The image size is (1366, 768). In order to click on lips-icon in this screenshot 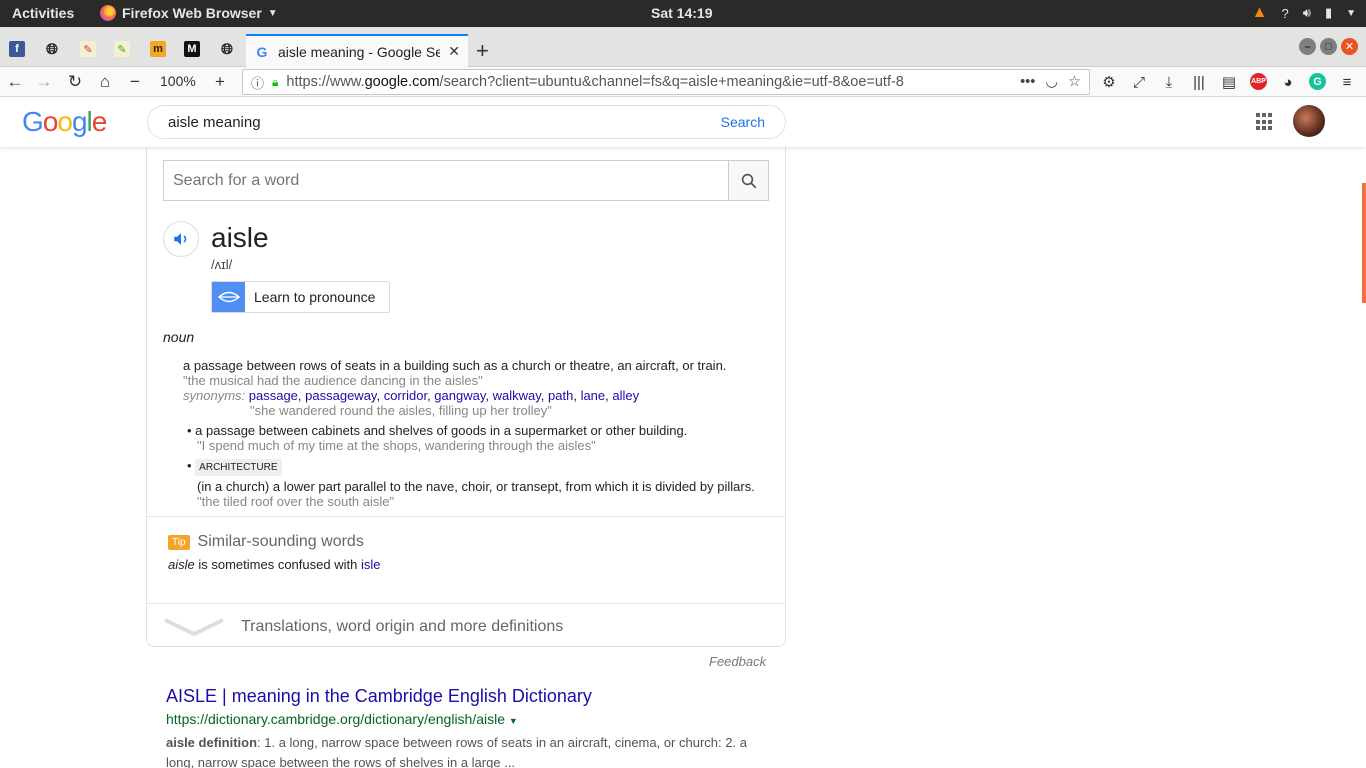, I will do `click(228, 297)`.